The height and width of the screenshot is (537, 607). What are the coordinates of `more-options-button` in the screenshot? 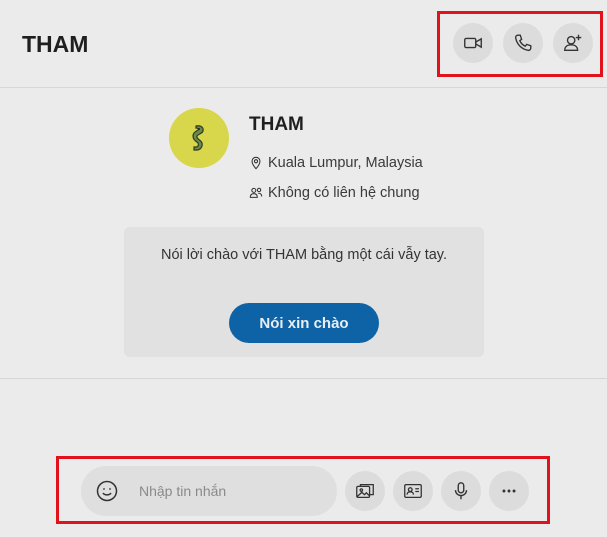 It's located at (509, 491).